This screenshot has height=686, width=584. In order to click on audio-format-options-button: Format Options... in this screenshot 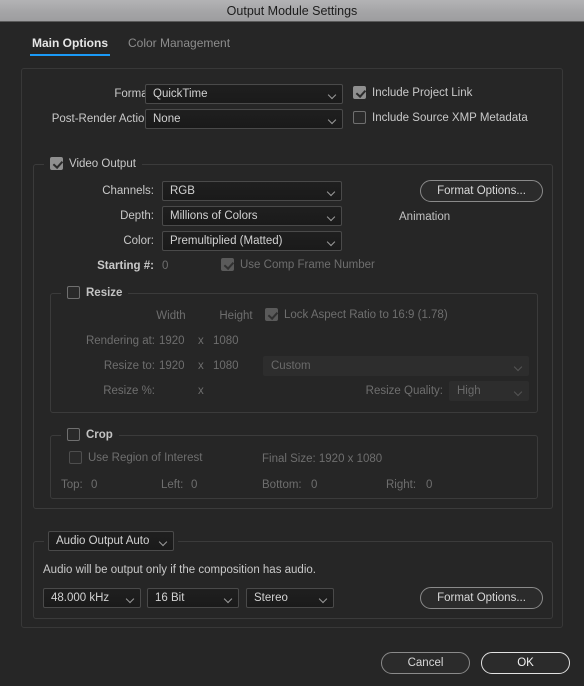, I will do `click(481, 598)`.